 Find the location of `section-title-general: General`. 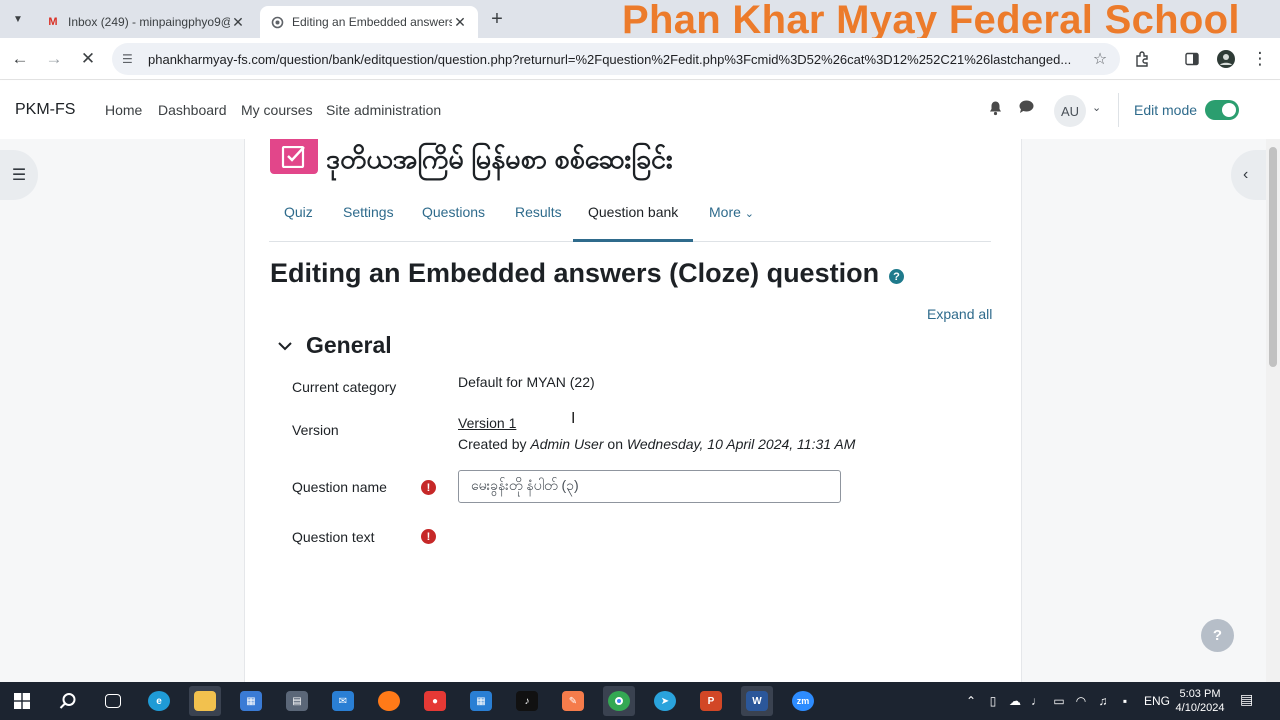

section-title-general: General is located at coordinates (349, 345).